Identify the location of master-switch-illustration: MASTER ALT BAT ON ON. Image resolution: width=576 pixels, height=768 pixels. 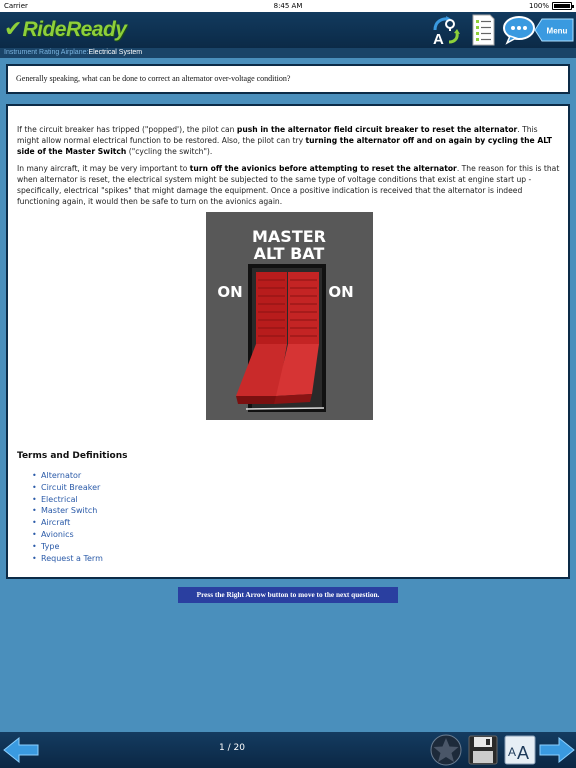
(289, 316).